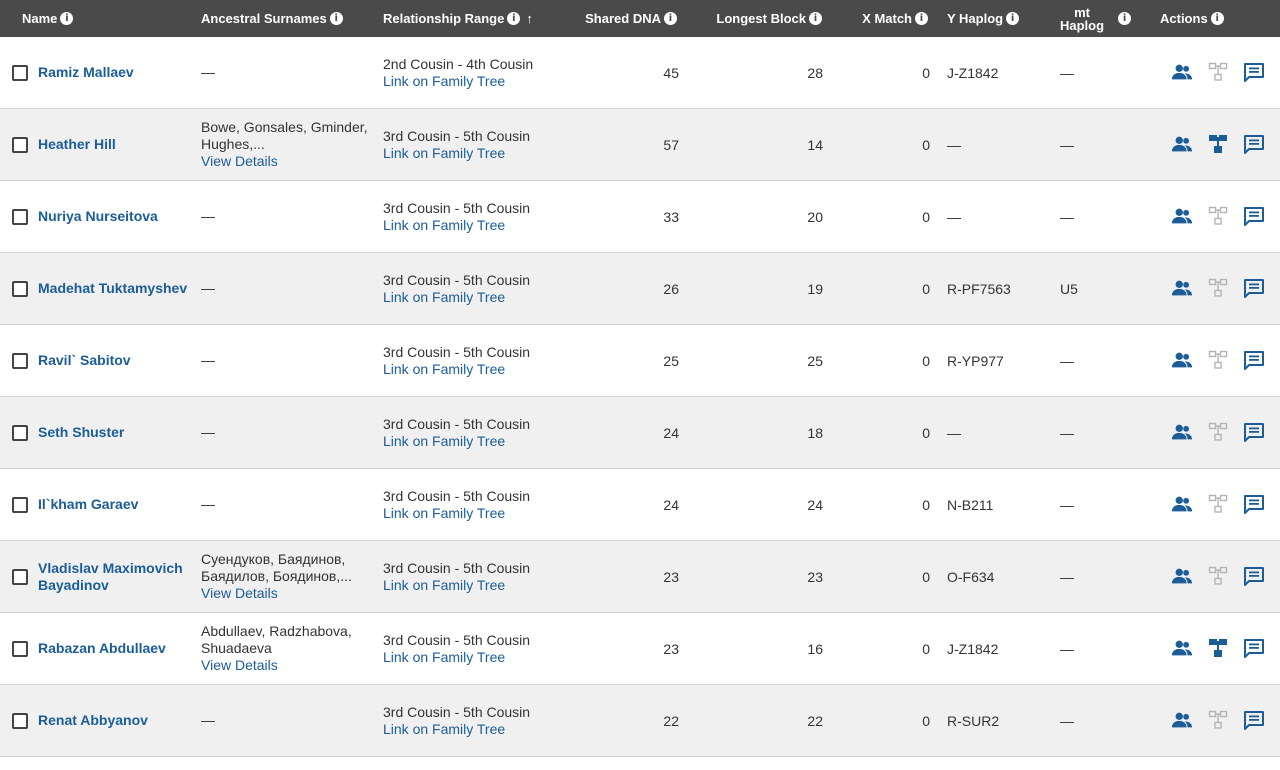 The height and width of the screenshot is (770, 1280). What do you see at coordinates (264, 18) in the screenshot?
I see `column-header-label: Ancestral Surnames` at bounding box center [264, 18].